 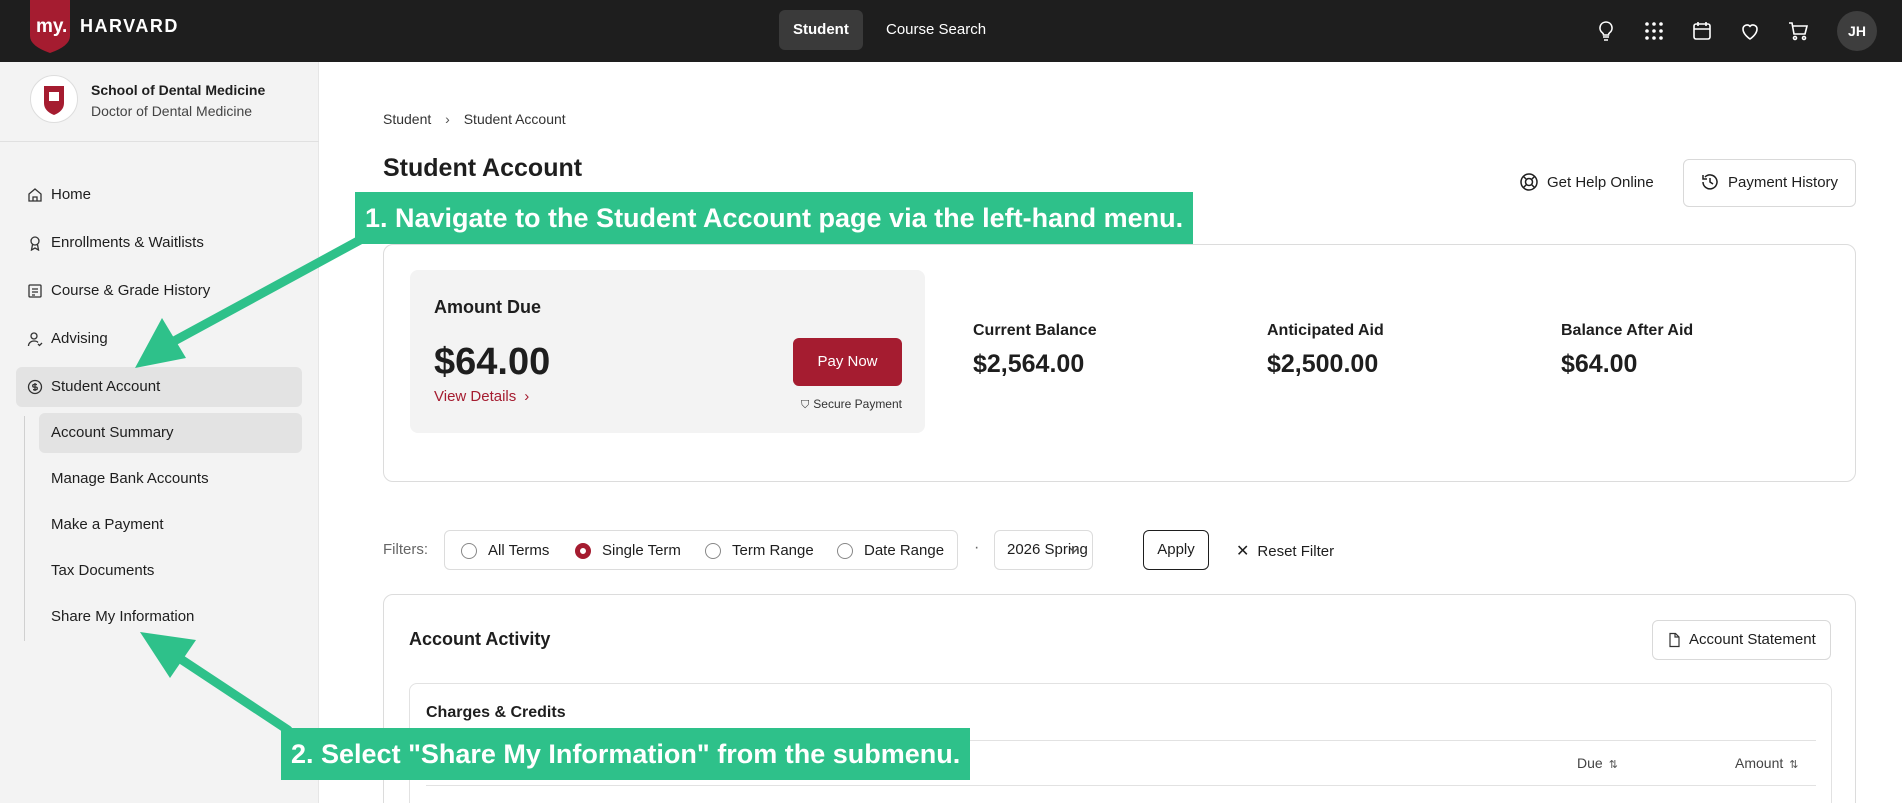 What do you see at coordinates (1074, 550) in the screenshot?
I see `chevron-down-icon` at bounding box center [1074, 550].